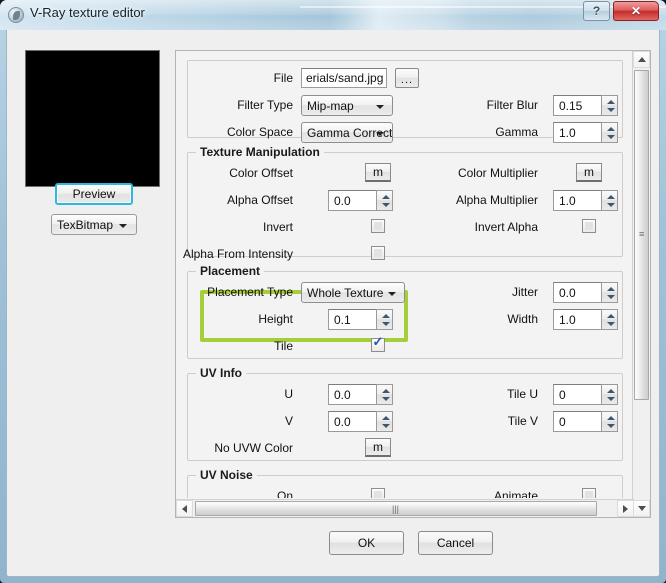 This screenshot has height=583, width=666. What do you see at coordinates (596, 11) in the screenshot?
I see `help-button: ?` at bounding box center [596, 11].